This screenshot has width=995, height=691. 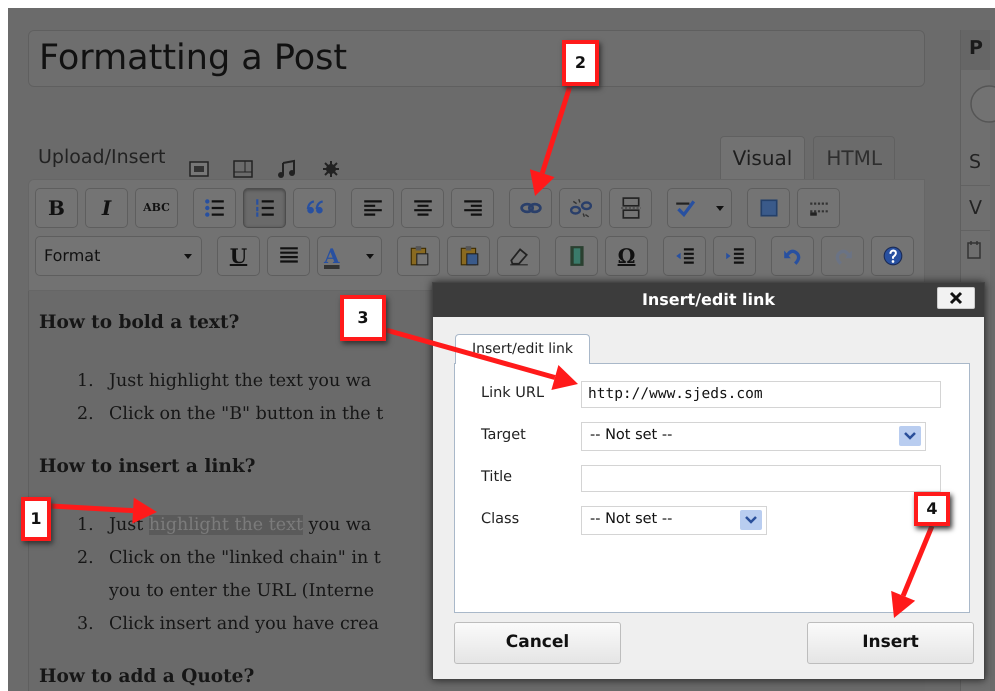 I want to click on numbered-list-icon, so click(x=265, y=208).